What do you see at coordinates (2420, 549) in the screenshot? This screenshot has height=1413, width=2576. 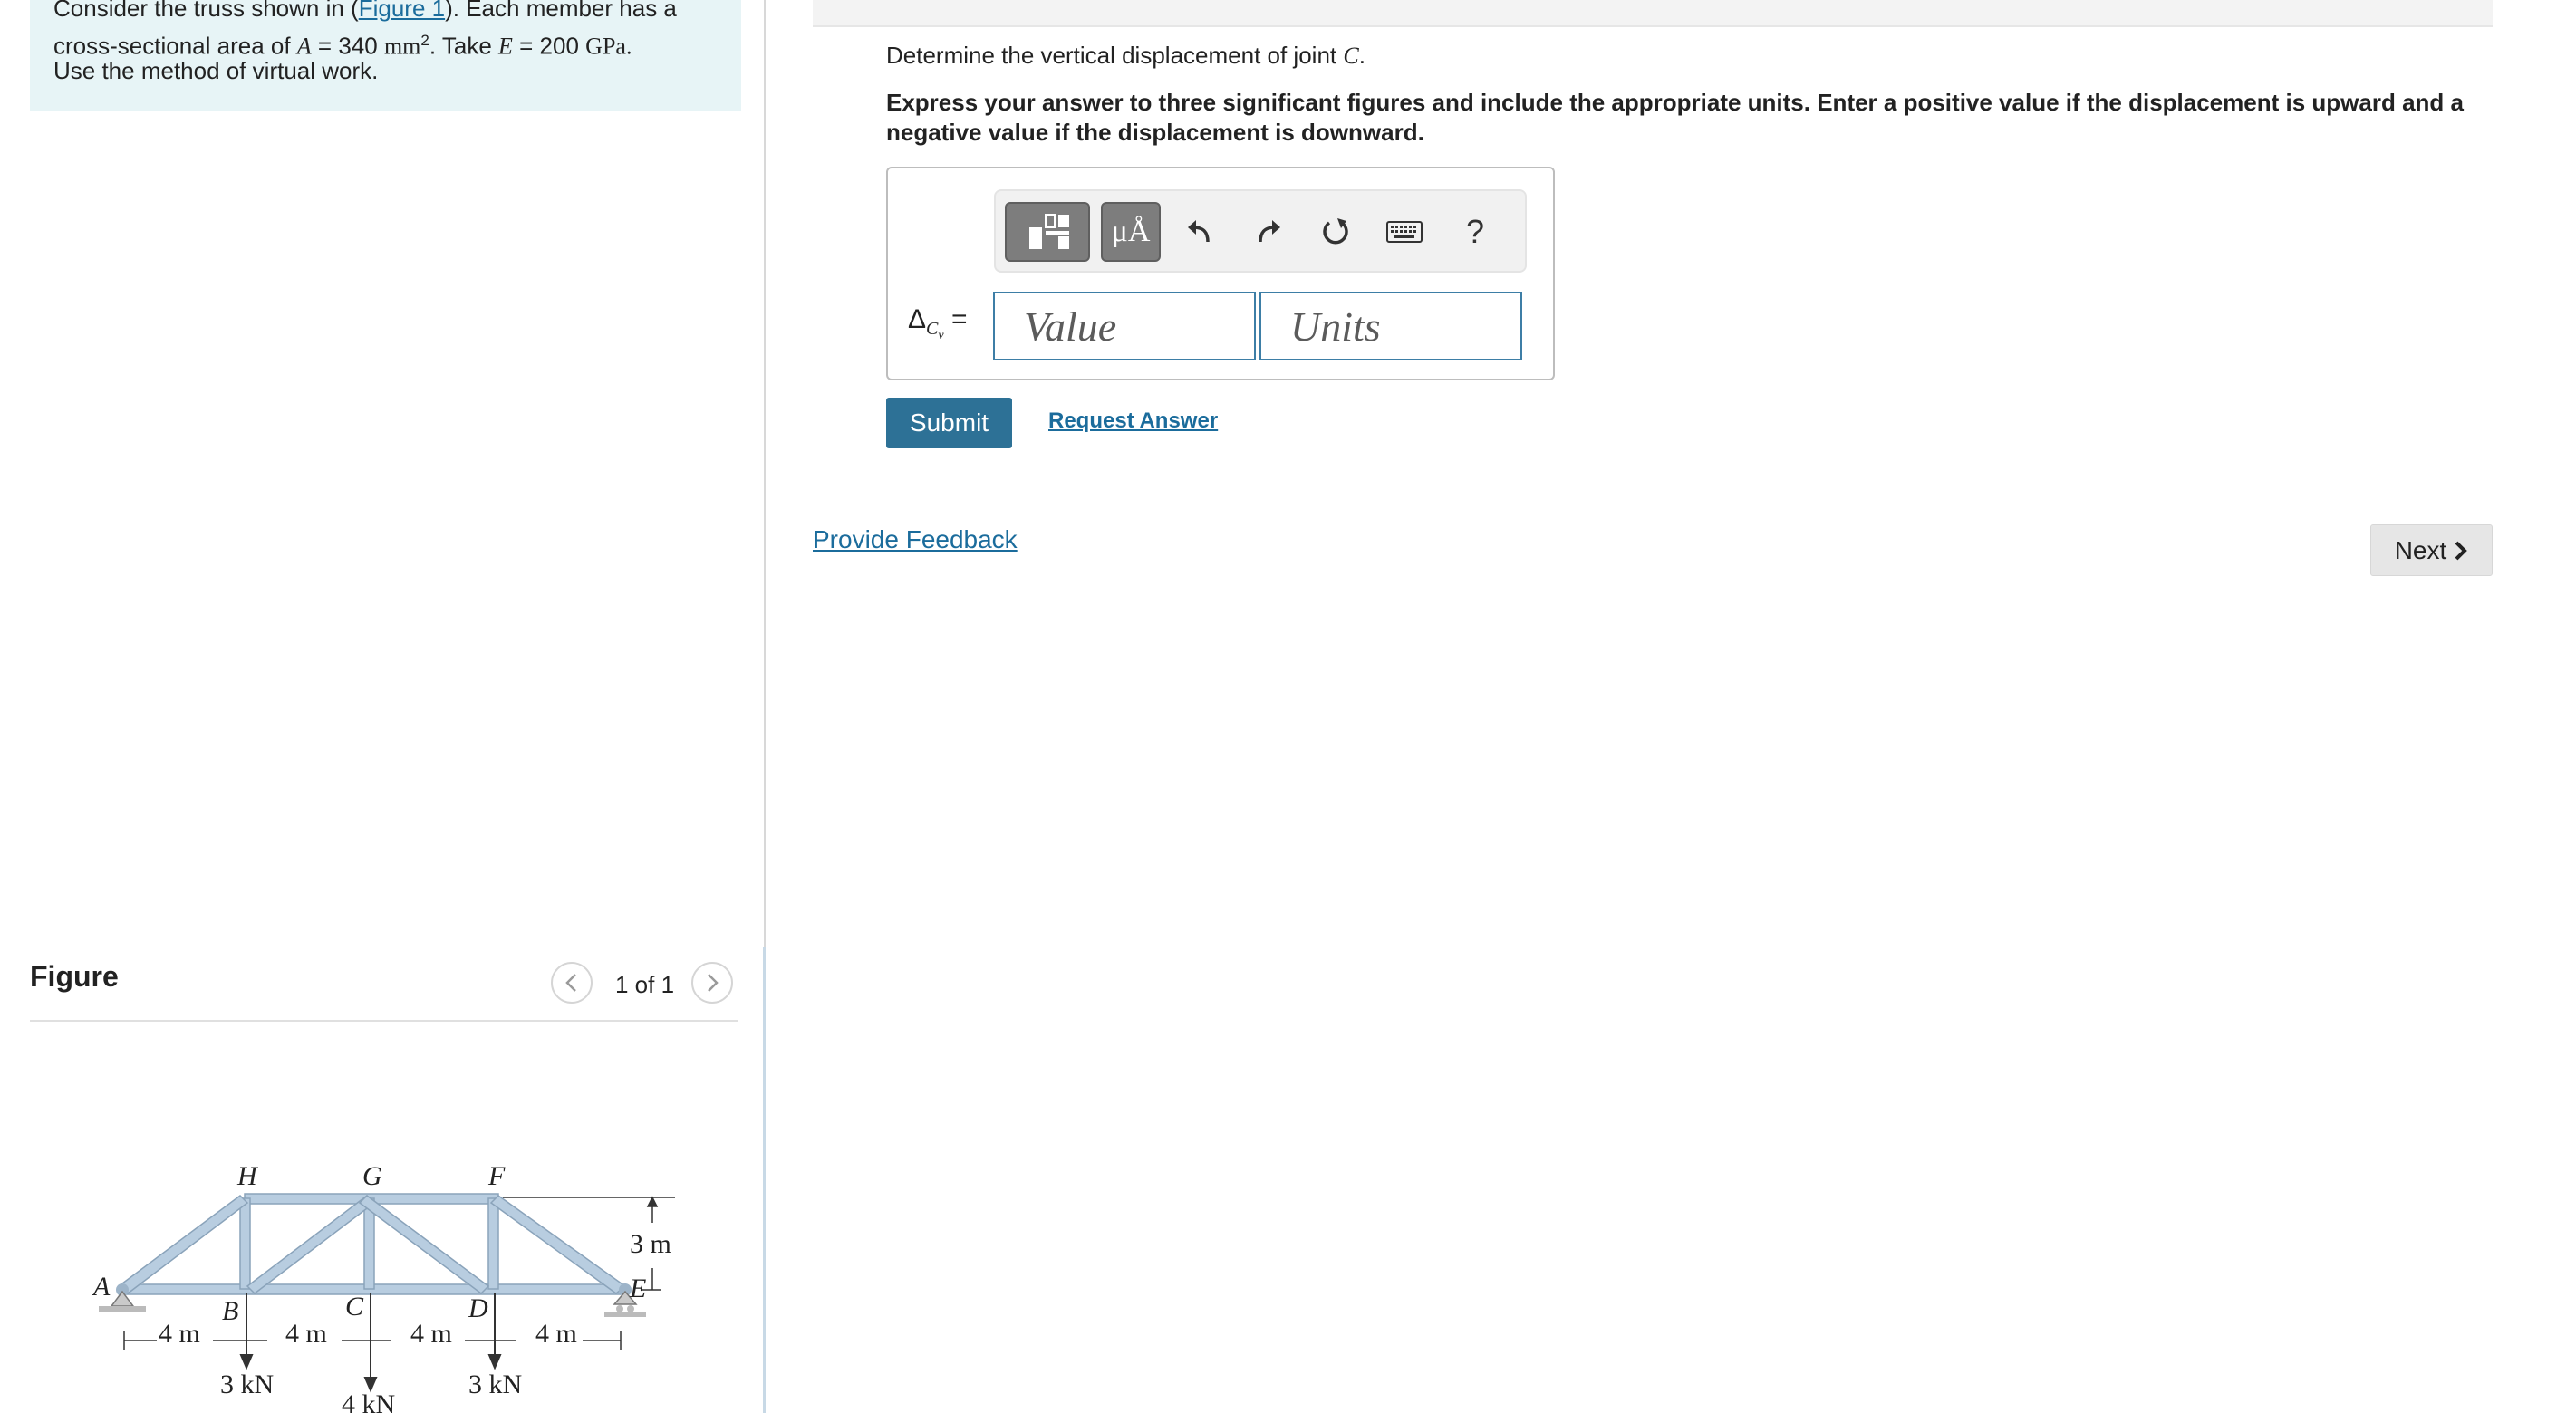 I see `next-label: Next` at bounding box center [2420, 549].